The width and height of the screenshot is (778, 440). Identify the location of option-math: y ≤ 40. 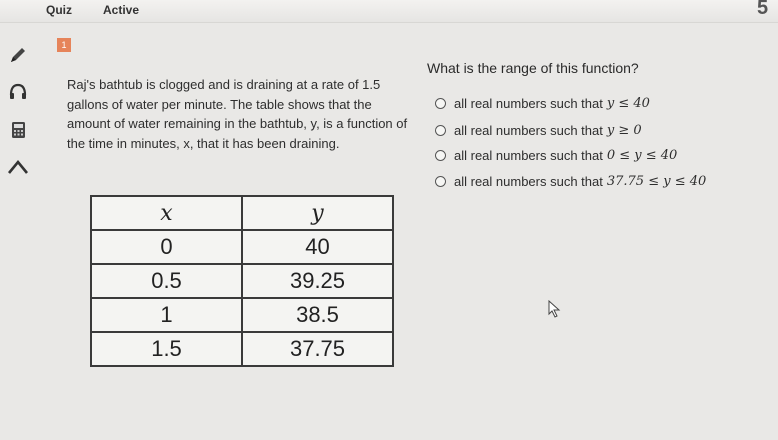
(628, 103).